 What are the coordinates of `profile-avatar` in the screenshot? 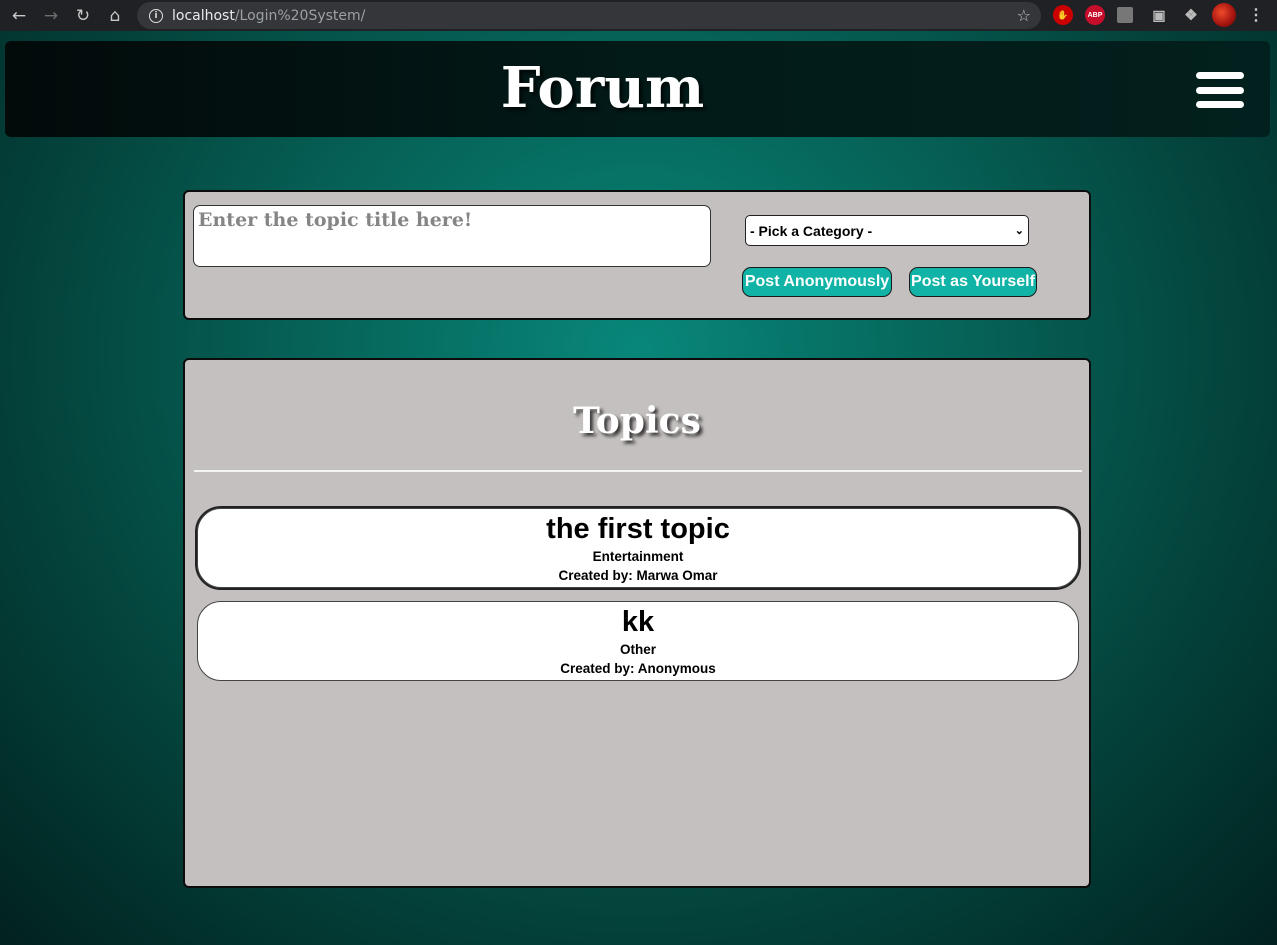 It's located at (1224, 15).